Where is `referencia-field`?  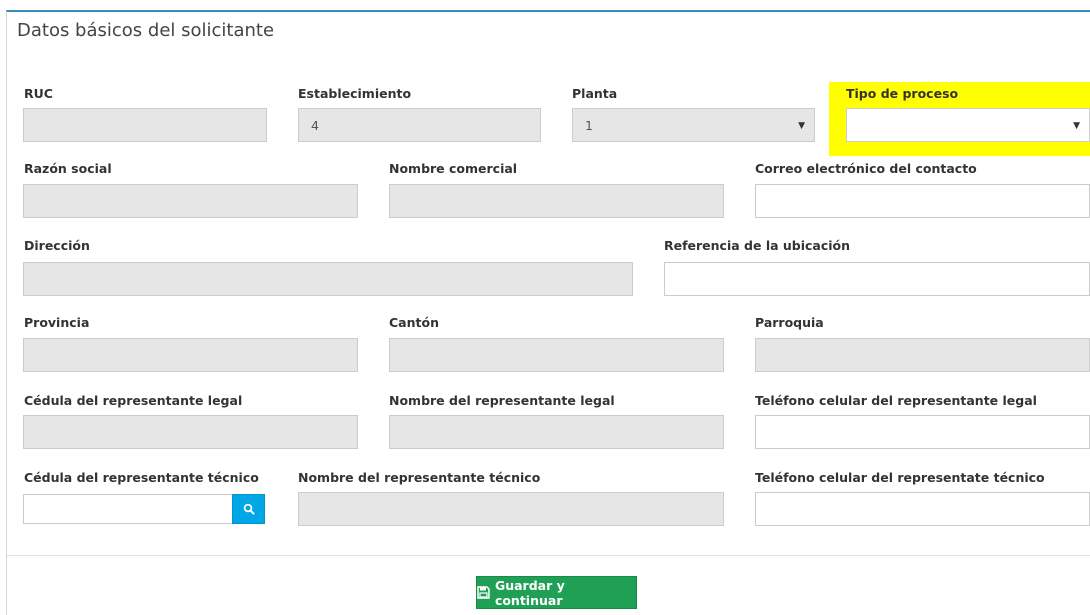 referencia-field is located at coordinates (877, 279).